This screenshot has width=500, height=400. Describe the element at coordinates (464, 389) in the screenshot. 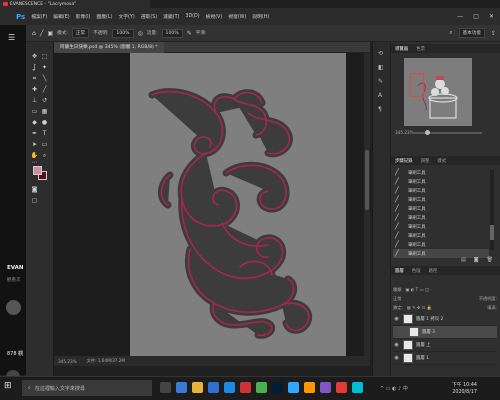

I see `clock: 下午 10:44 2020/8/17` at that location.